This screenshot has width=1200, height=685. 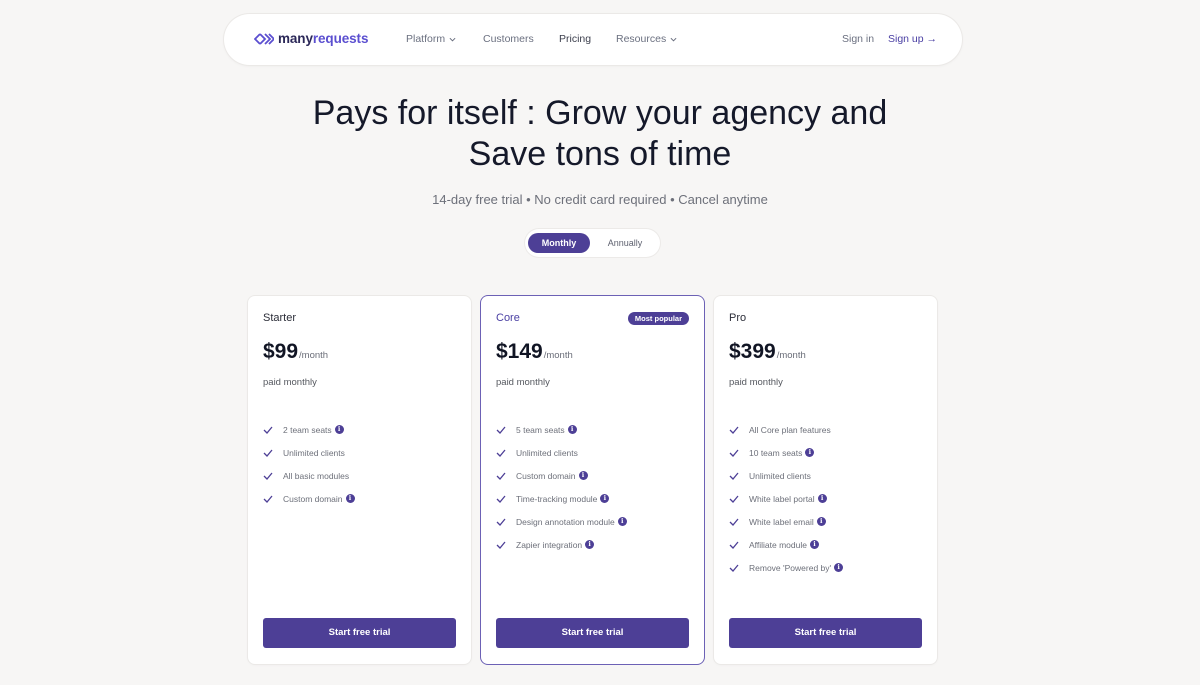 I want to click on feature-item: Zapier integration i, so click(x=561, y=544).